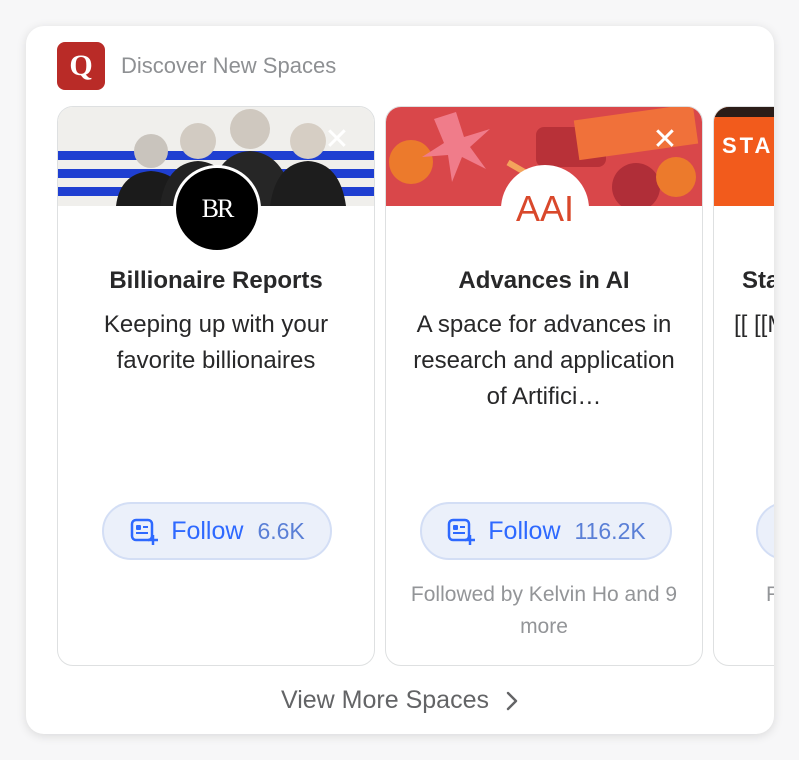  Describe the element at coordinates (544, 281) in the screenshot. I see `space-title: Advances in AI` at that location.